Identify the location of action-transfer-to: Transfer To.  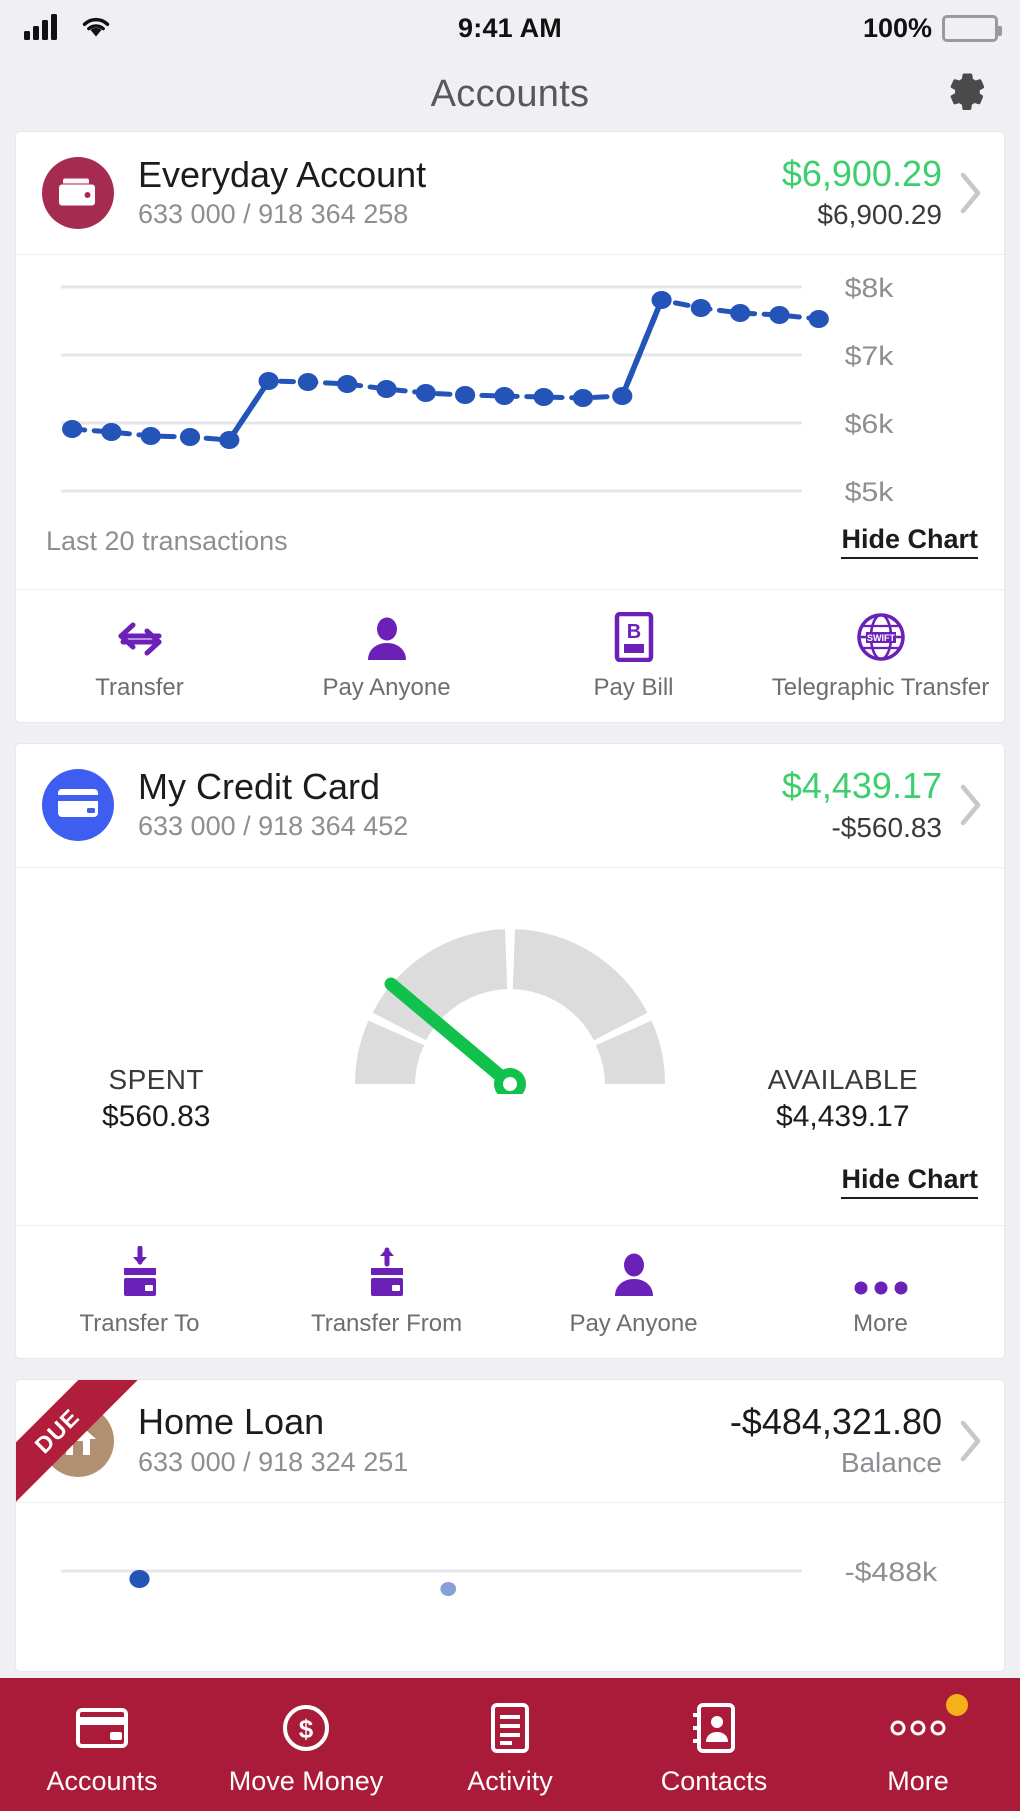
(139, 1291).